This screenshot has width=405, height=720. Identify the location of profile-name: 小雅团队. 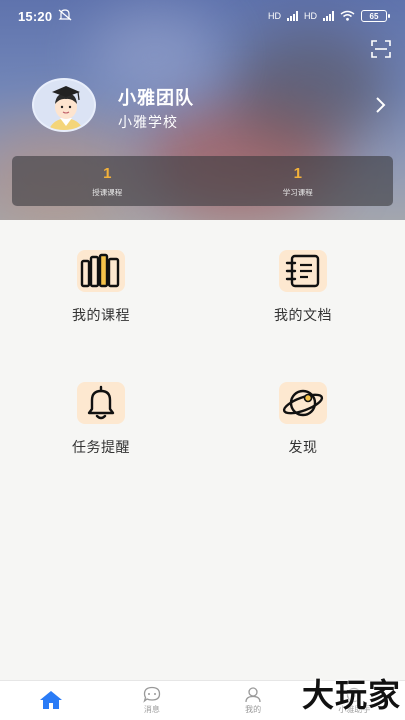
(156, 97).